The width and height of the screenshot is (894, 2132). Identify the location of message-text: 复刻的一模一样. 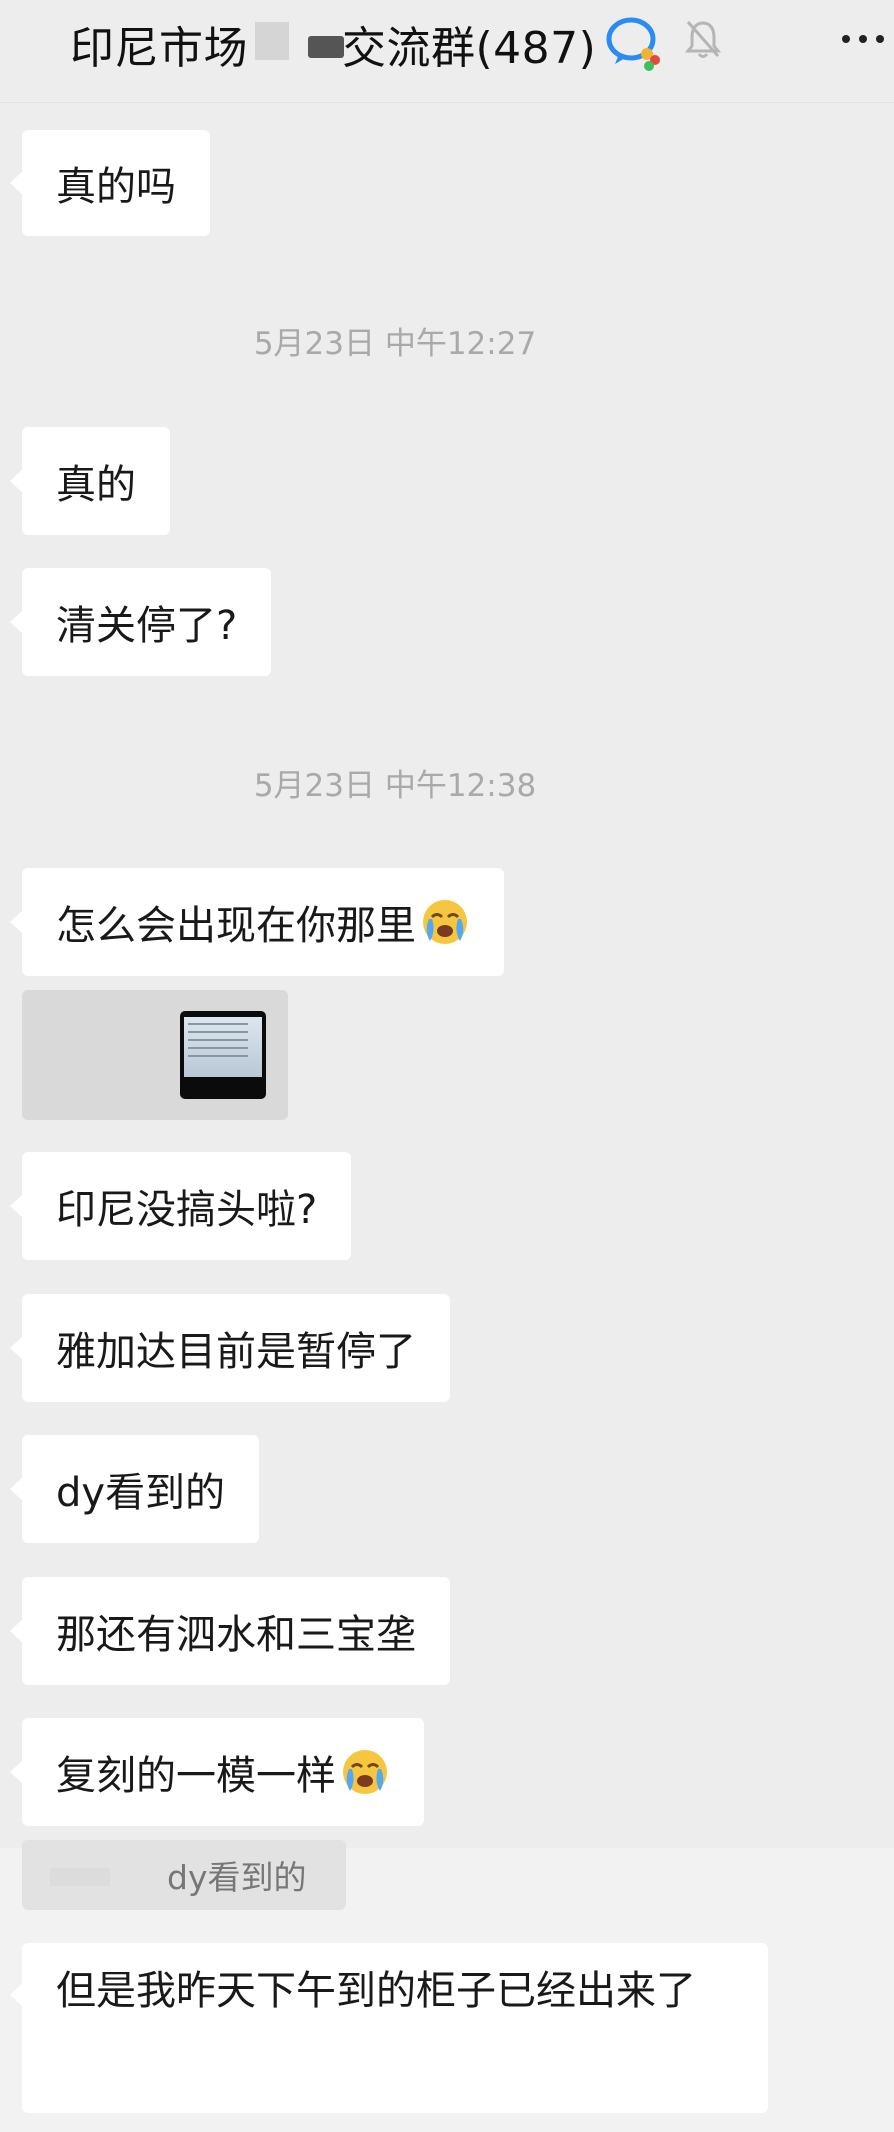
(196, 1776).